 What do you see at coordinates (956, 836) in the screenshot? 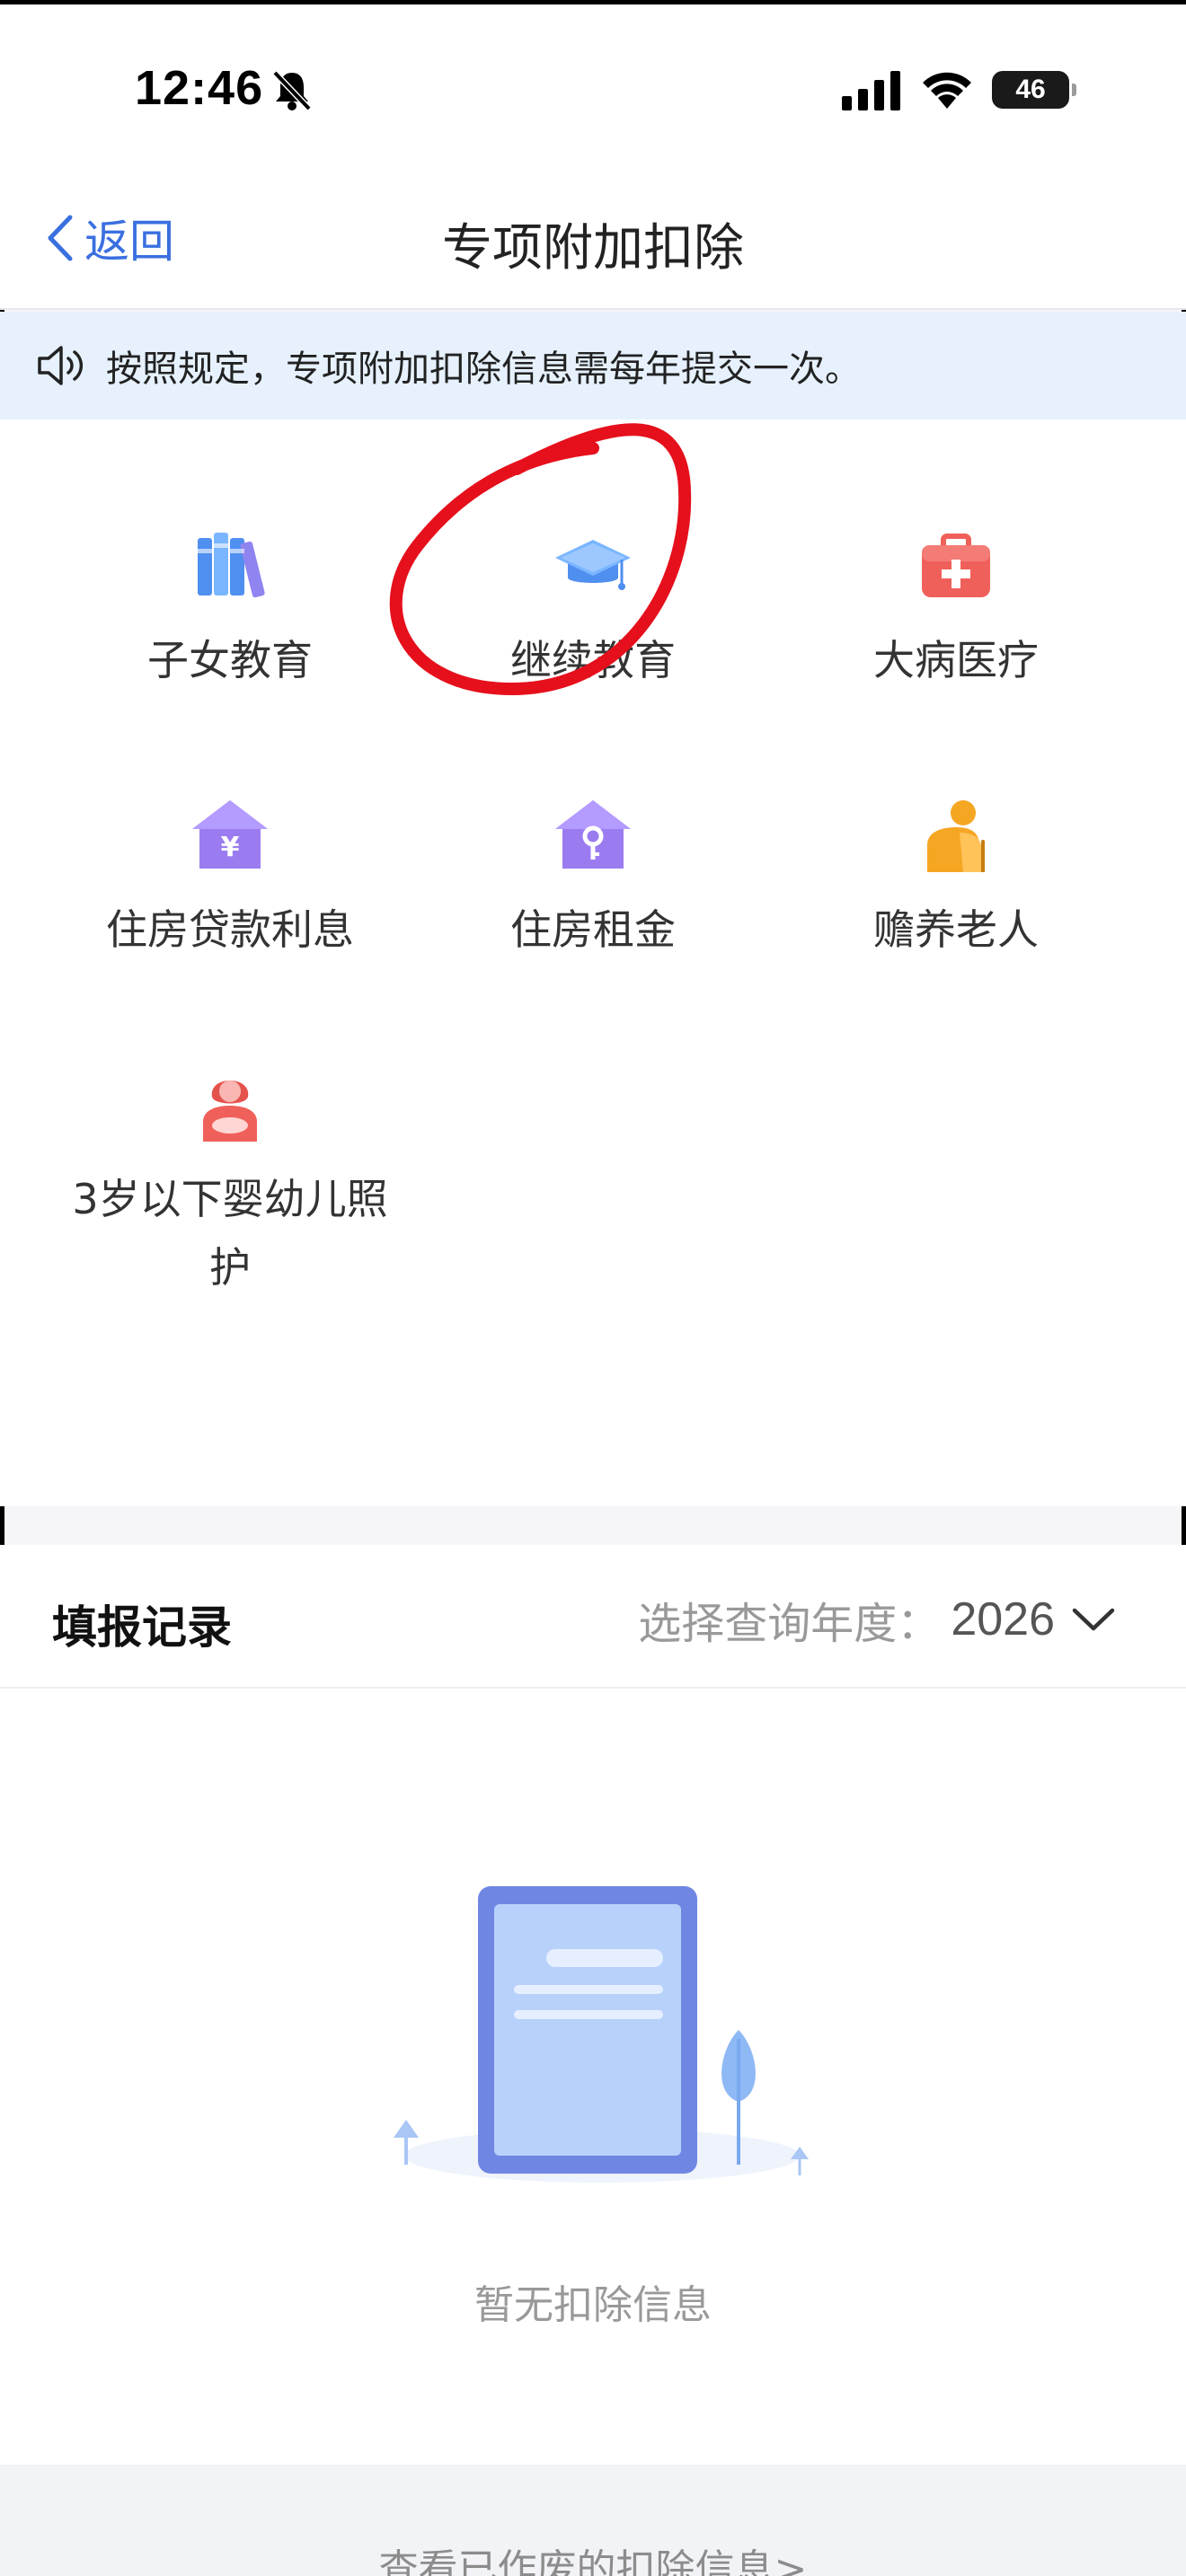
I see `elderly-person-icon` at bounding box center [956, 836].